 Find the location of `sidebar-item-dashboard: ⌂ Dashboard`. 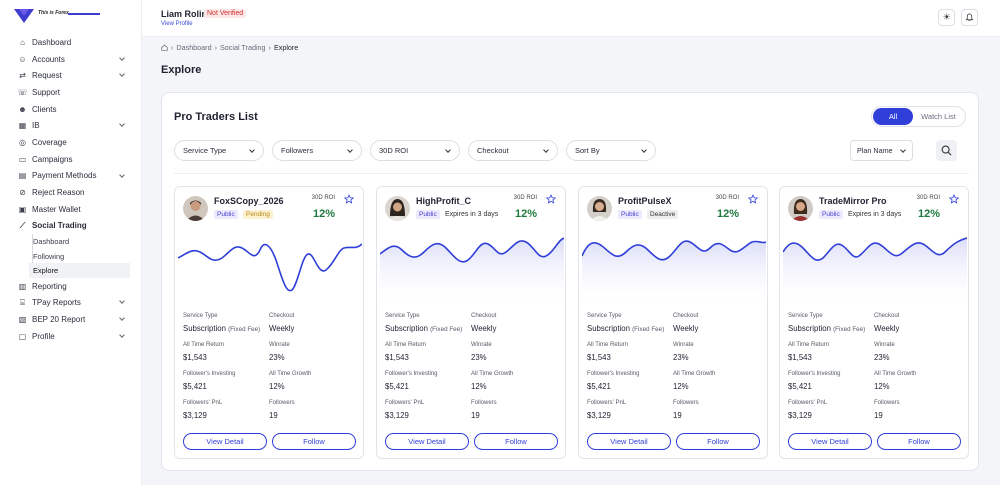

sidebar-item-dashboard: ⌂ Dashboard is located at coordinates (72, 42).